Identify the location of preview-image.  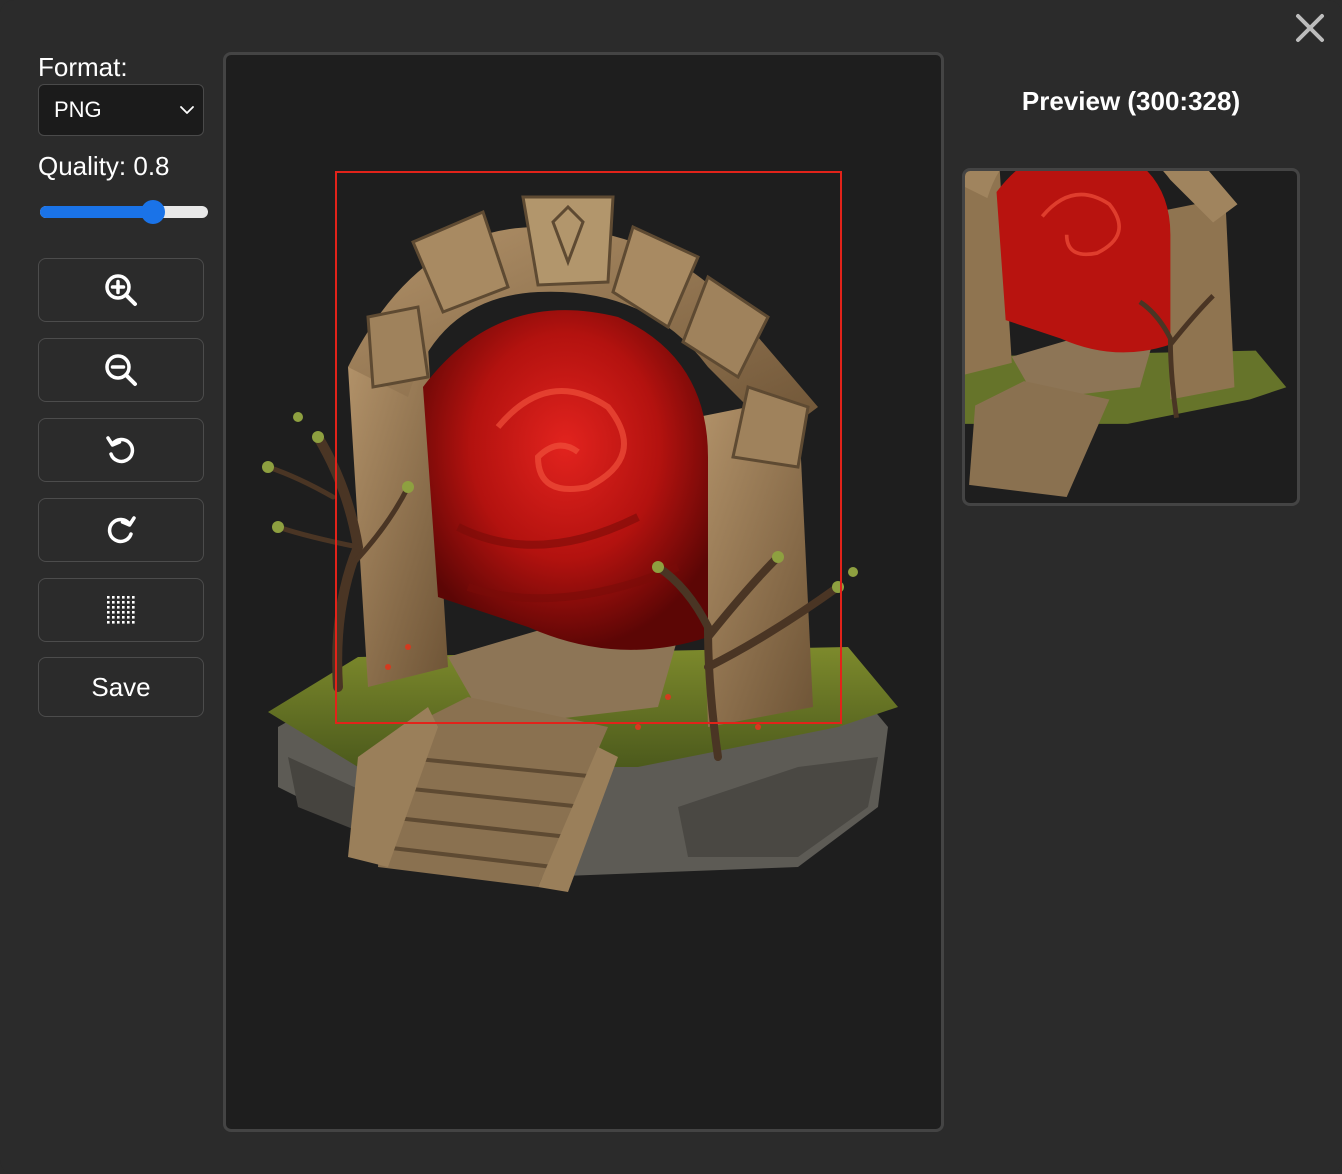
(1131, 337).